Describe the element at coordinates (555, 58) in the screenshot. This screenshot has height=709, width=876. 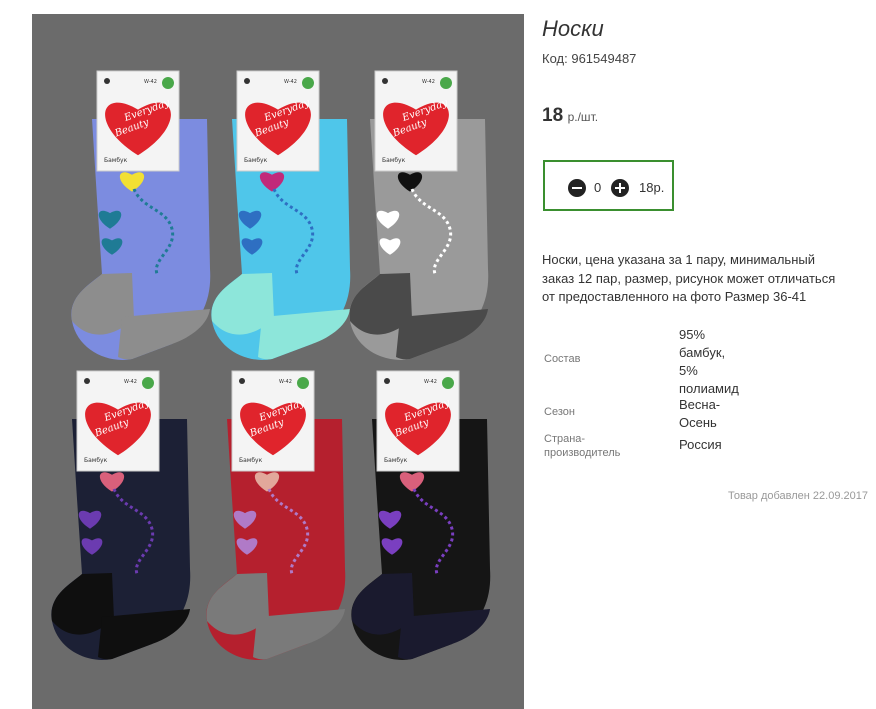
I see `code-label: Код:` at that location.